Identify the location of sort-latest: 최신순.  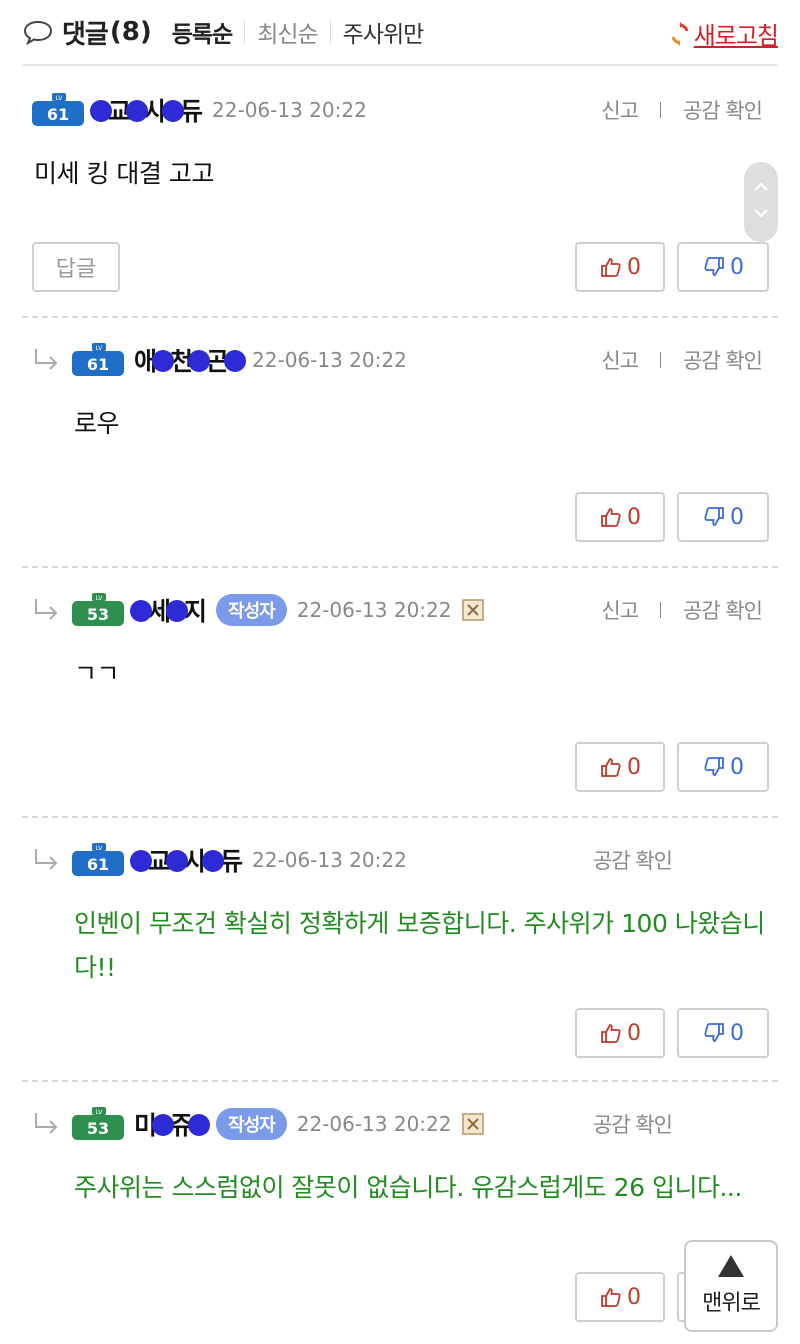
(287, 32).